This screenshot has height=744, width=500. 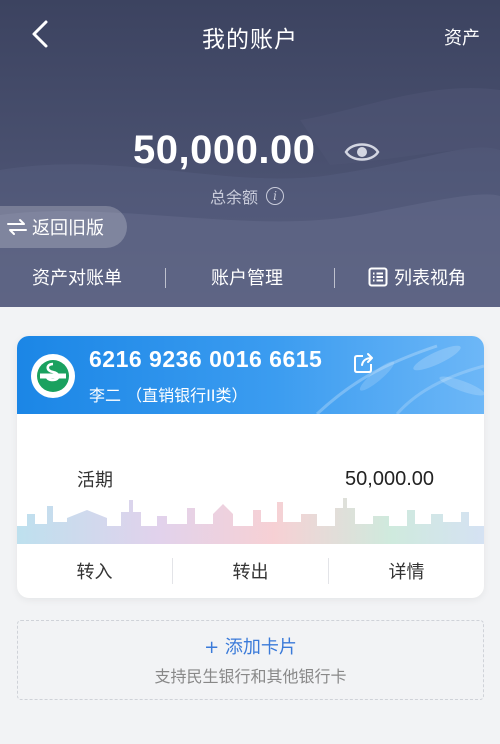 I want to click on return-old-version-button: 返回旧版, so click(x=63, y=227).